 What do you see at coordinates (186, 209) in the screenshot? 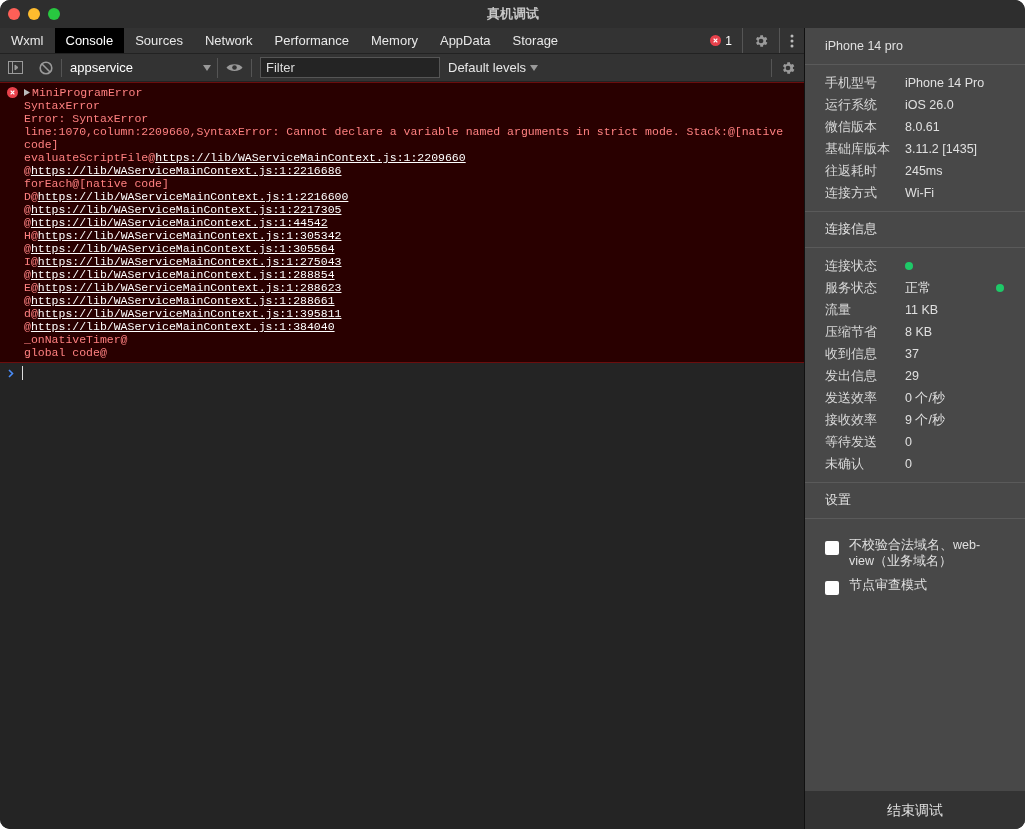
I see `source-link: https://lib/WAServiceMainContext.js:1:2217305` at bounding box center [186, 209].